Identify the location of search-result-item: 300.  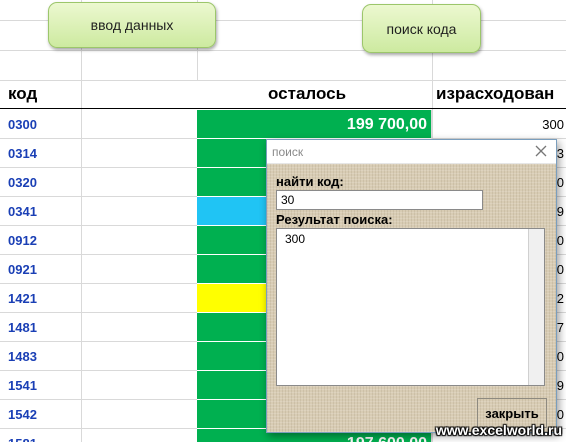
(295, 239).